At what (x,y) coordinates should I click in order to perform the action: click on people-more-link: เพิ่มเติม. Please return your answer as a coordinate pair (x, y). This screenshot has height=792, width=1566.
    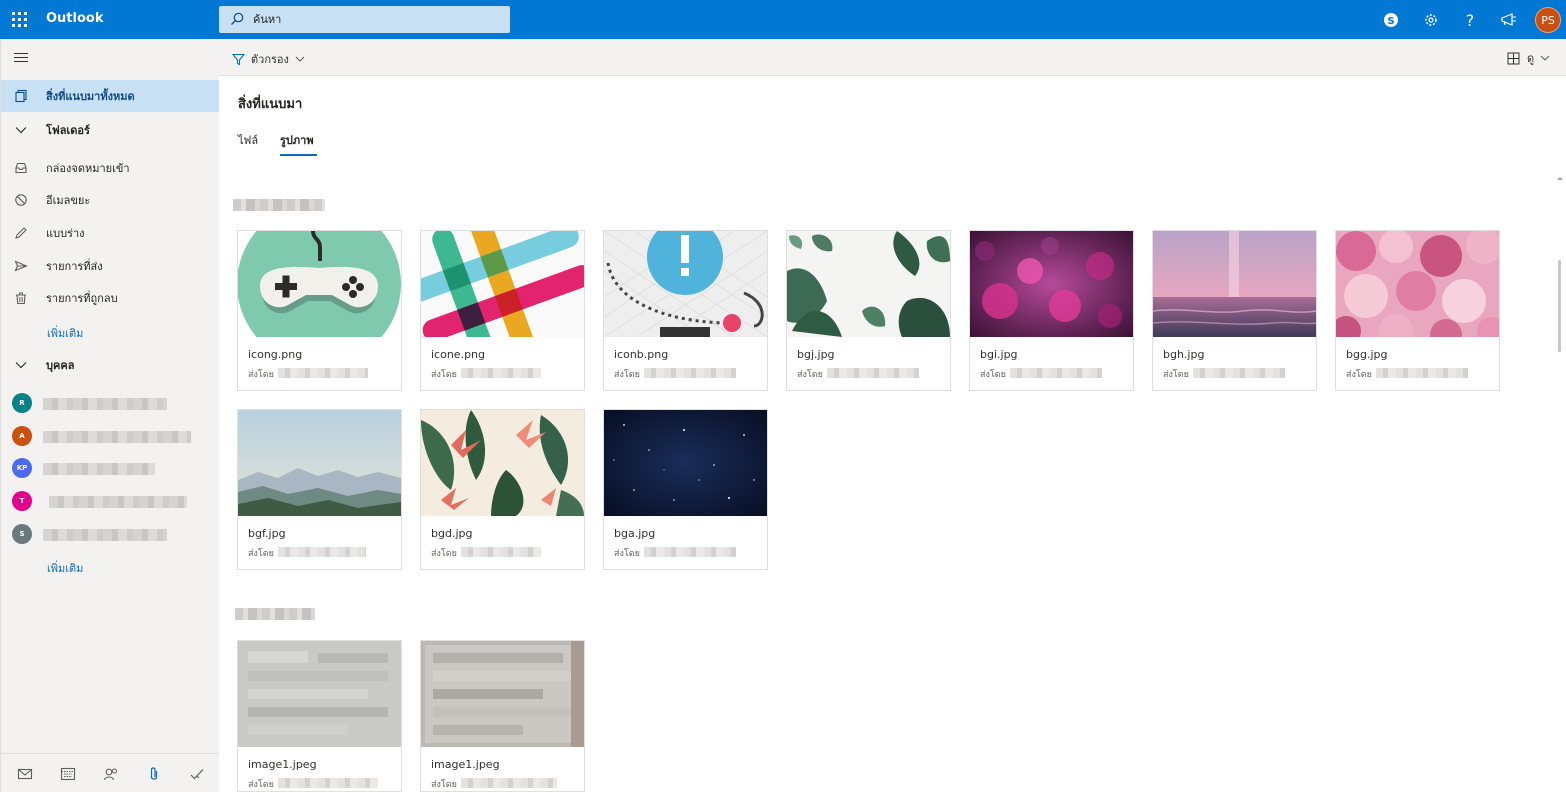
    Looking at the image, I should click on (65, 568).